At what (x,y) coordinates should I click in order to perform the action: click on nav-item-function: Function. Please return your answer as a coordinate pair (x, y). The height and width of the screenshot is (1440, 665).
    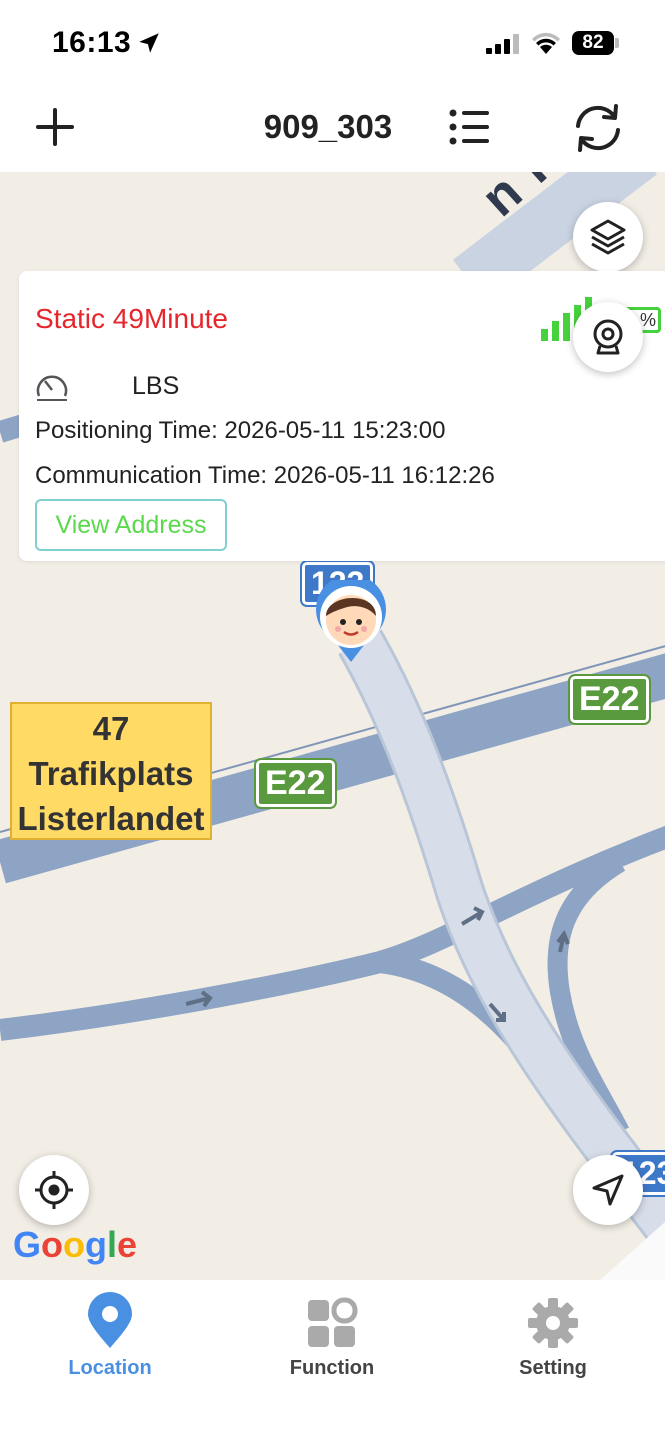
    Looking at the image, I should click on (332, 1336).